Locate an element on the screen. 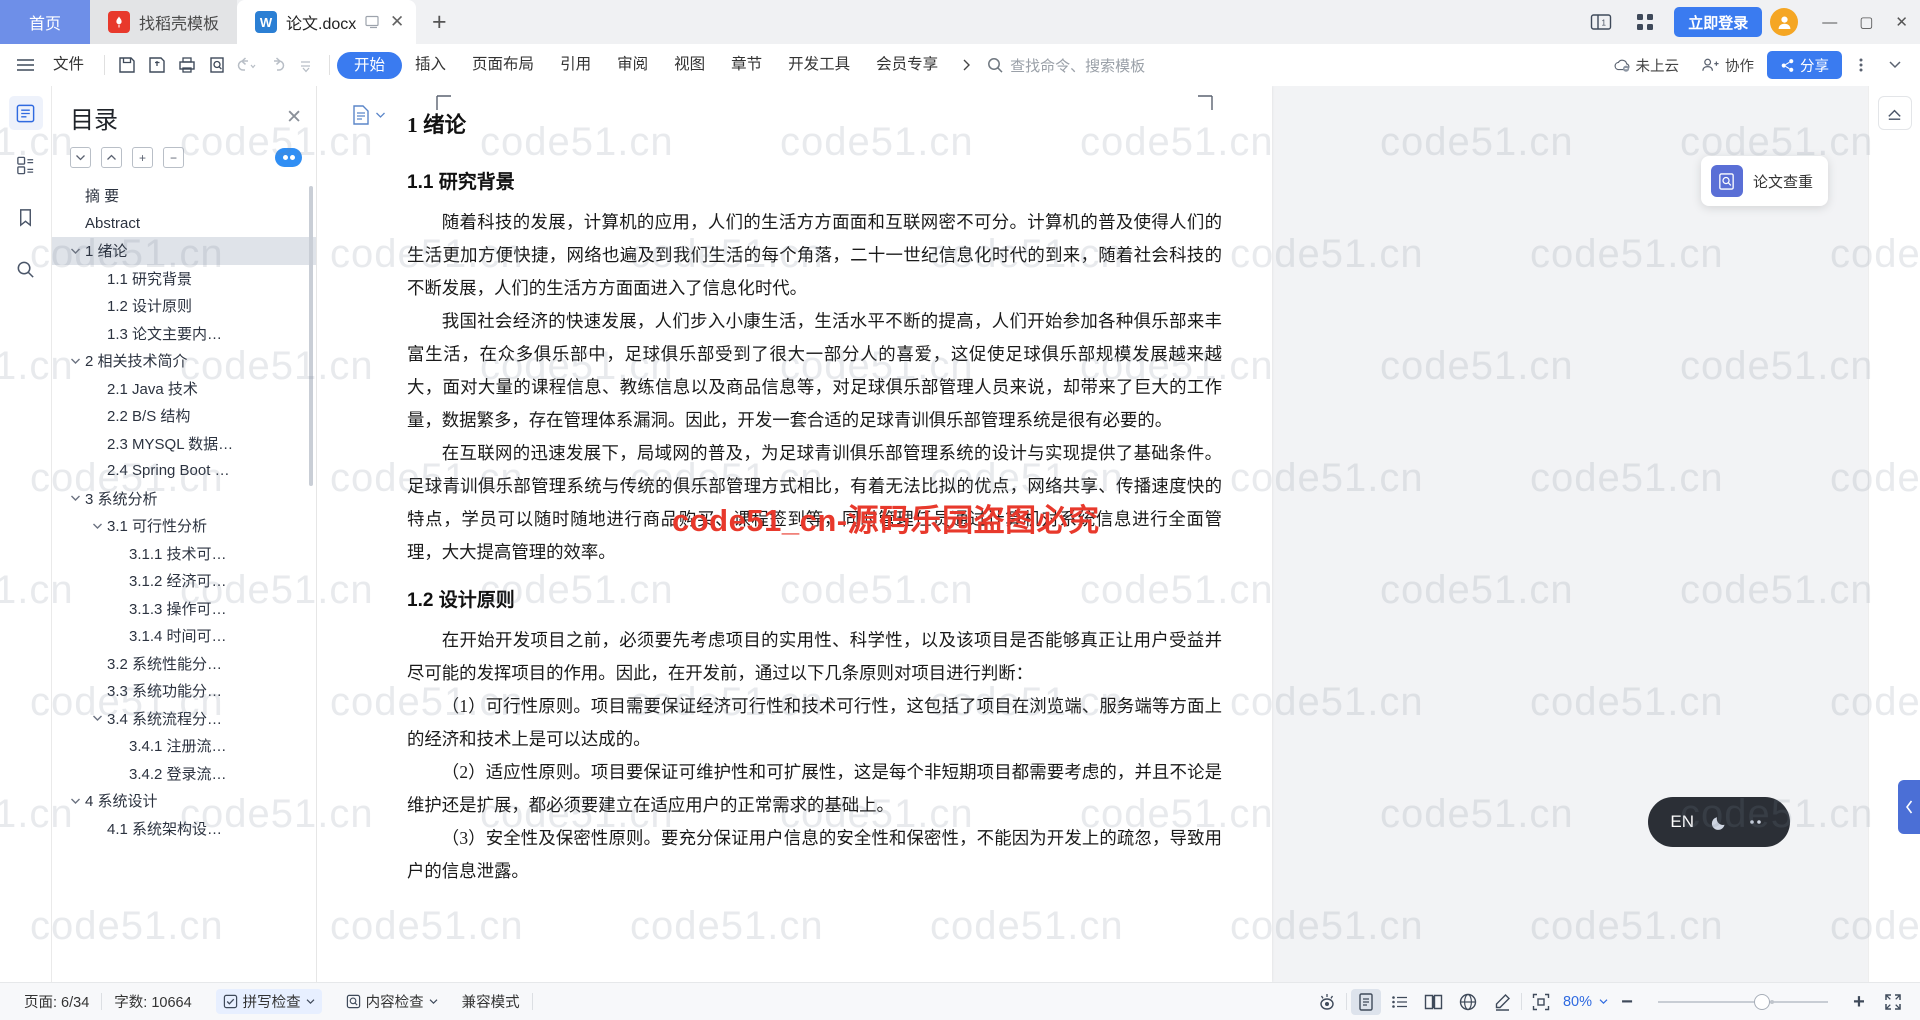  rail-outline-icon is located at coordinates (25, 113).